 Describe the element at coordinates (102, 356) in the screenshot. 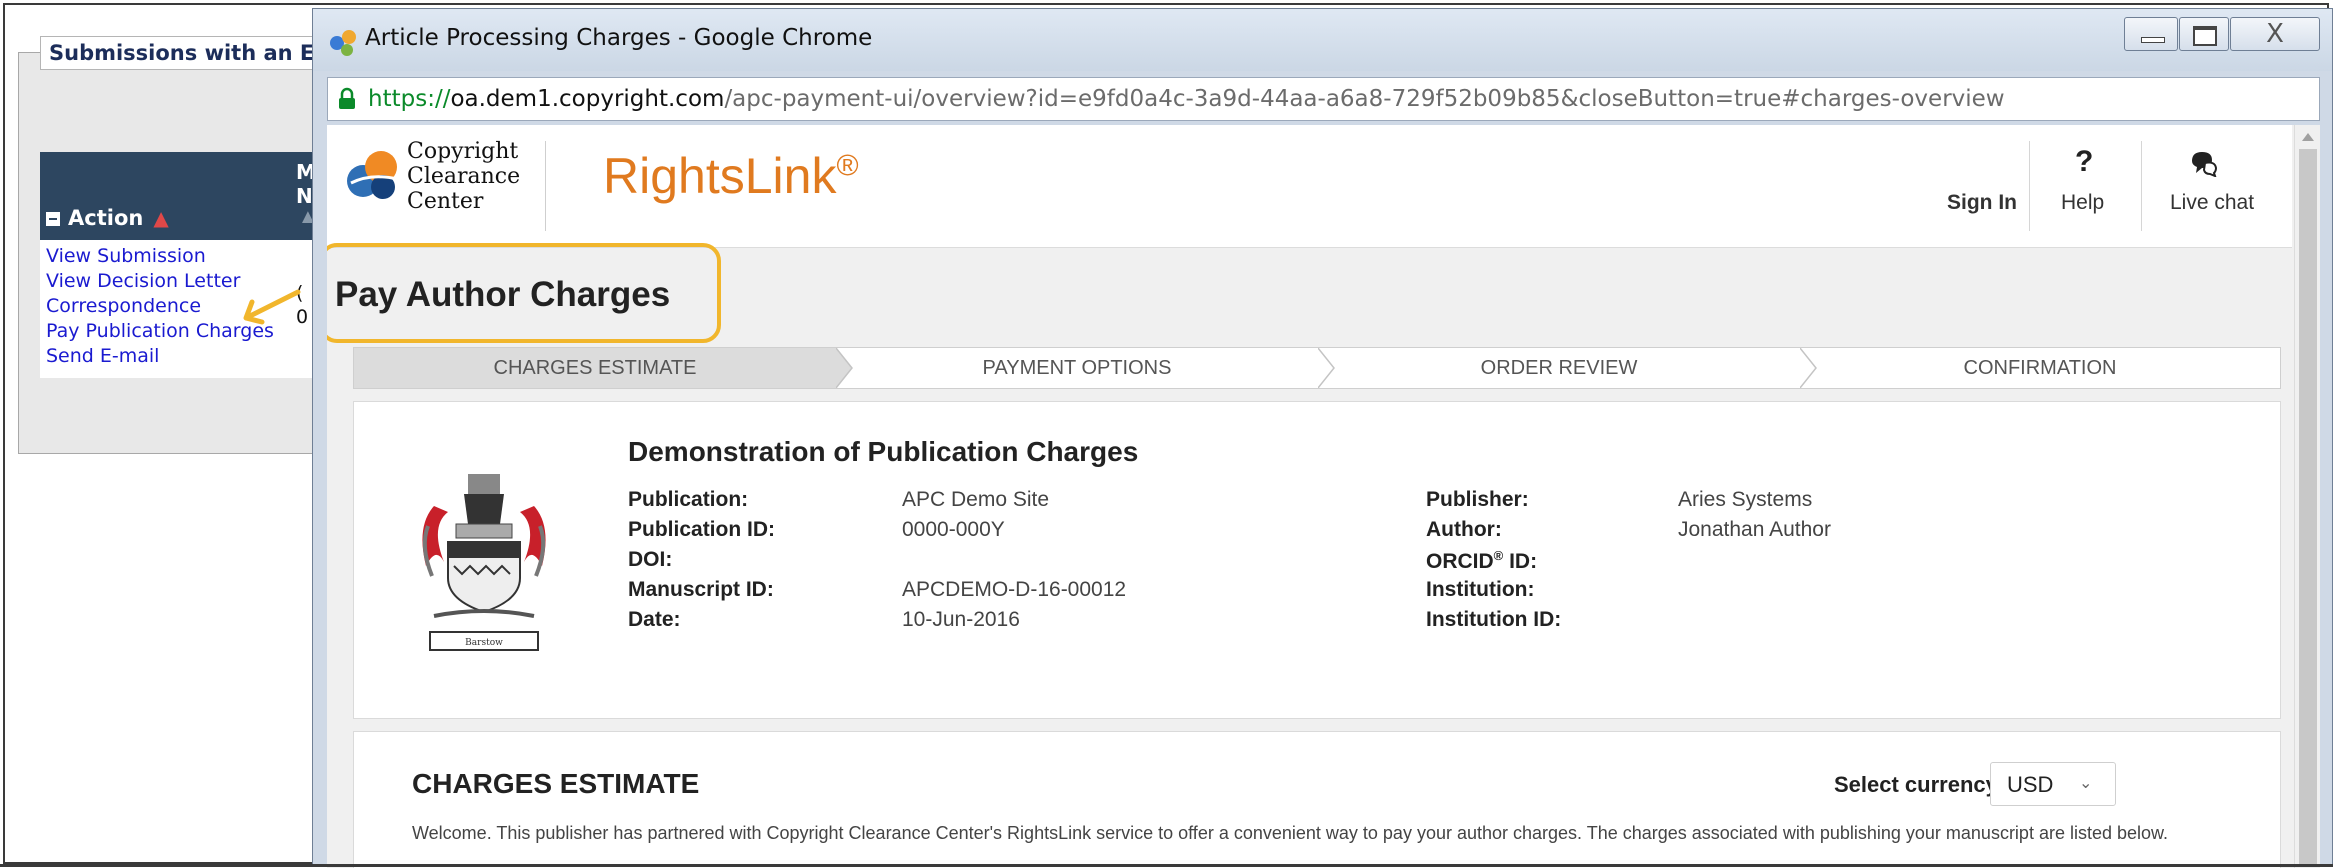

I see `send-email-link: Send E-mail` at that location.